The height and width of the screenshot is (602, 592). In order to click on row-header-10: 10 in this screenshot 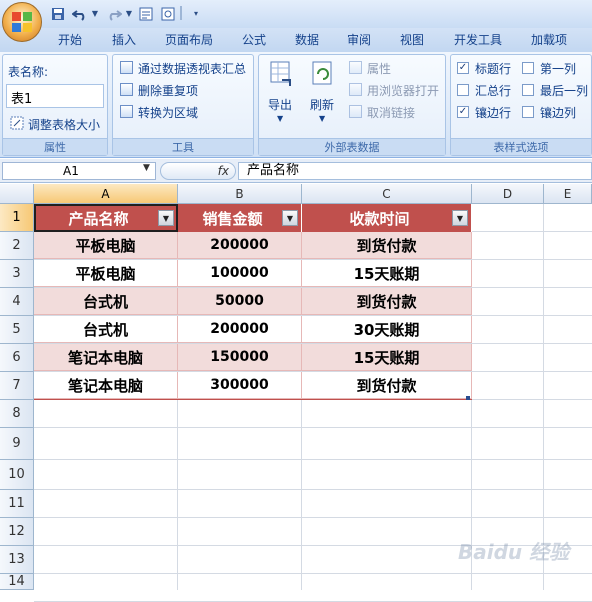, I will do `click(17, 475)`.